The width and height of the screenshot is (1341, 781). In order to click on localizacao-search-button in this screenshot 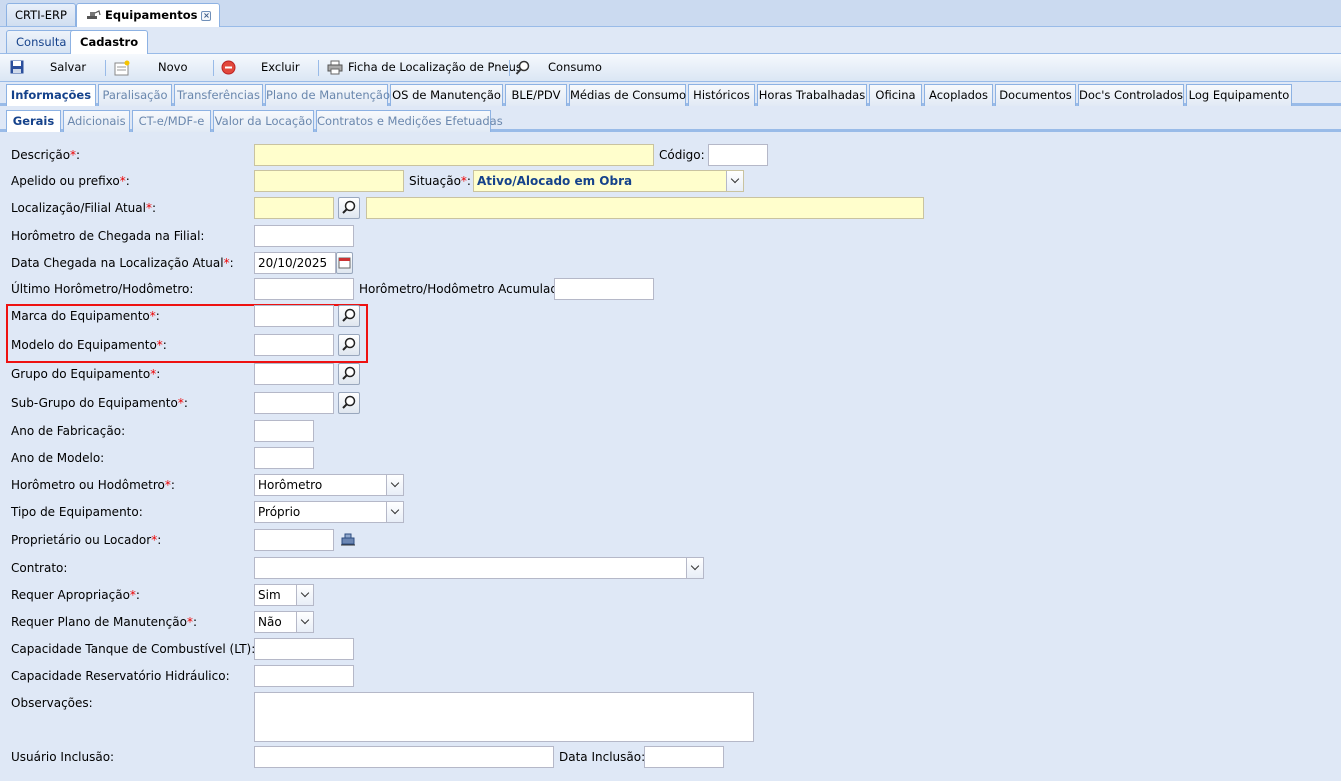, I will do `click(349, 208)`.